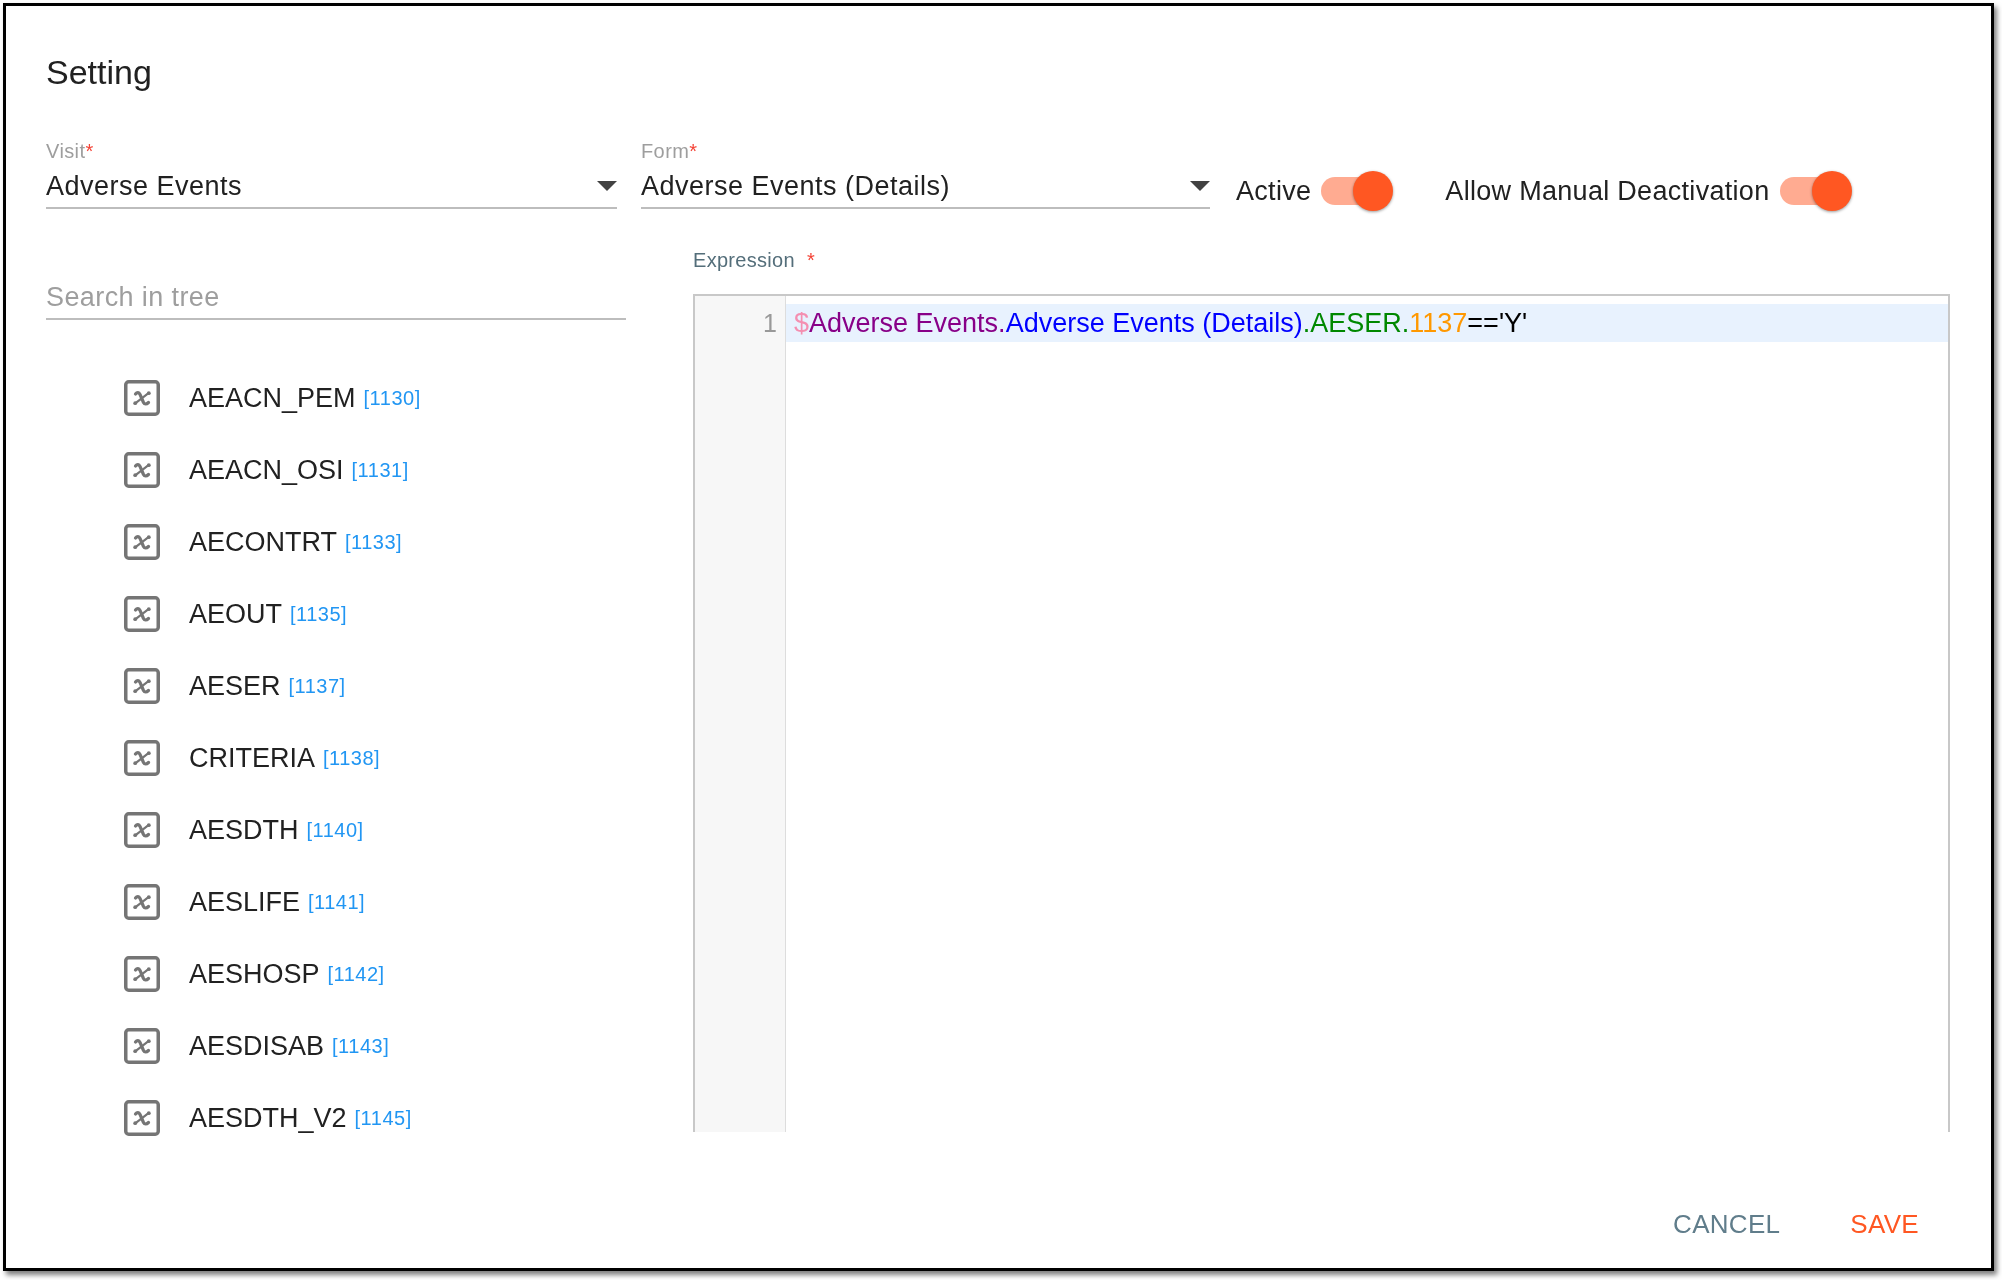  I want to click on code-token: Adverse Events., so click(907, 323).